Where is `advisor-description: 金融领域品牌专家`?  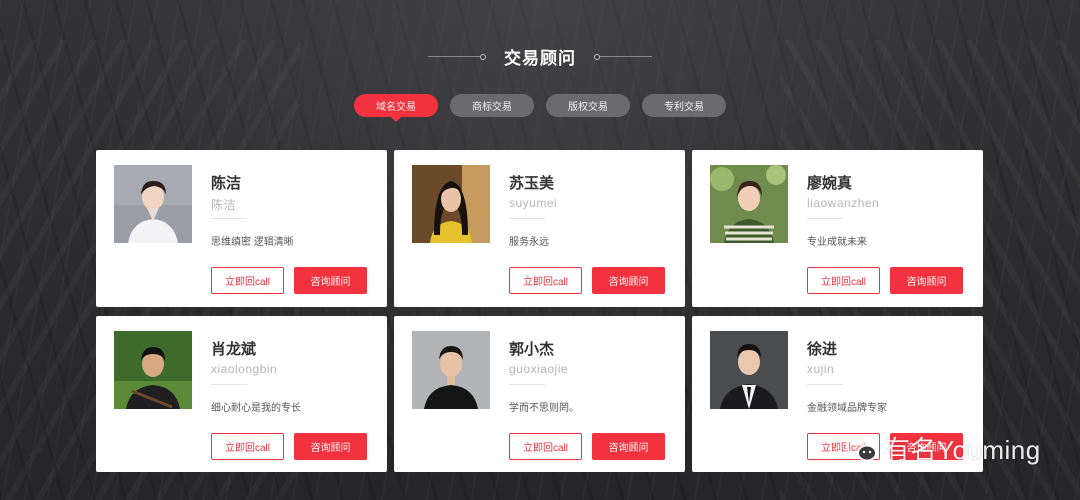 advisor-description: 金融领域品牌专家 is located at coordinates (847, 408).